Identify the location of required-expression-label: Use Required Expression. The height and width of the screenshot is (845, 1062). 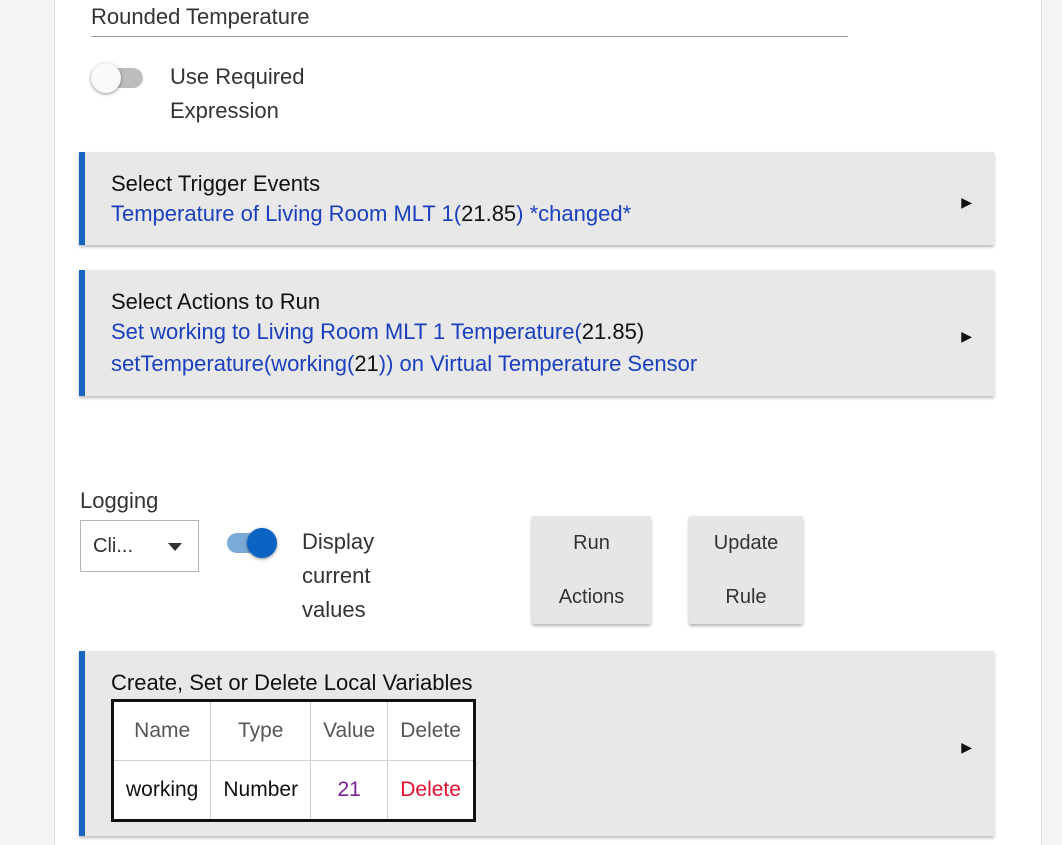
(237, 93).